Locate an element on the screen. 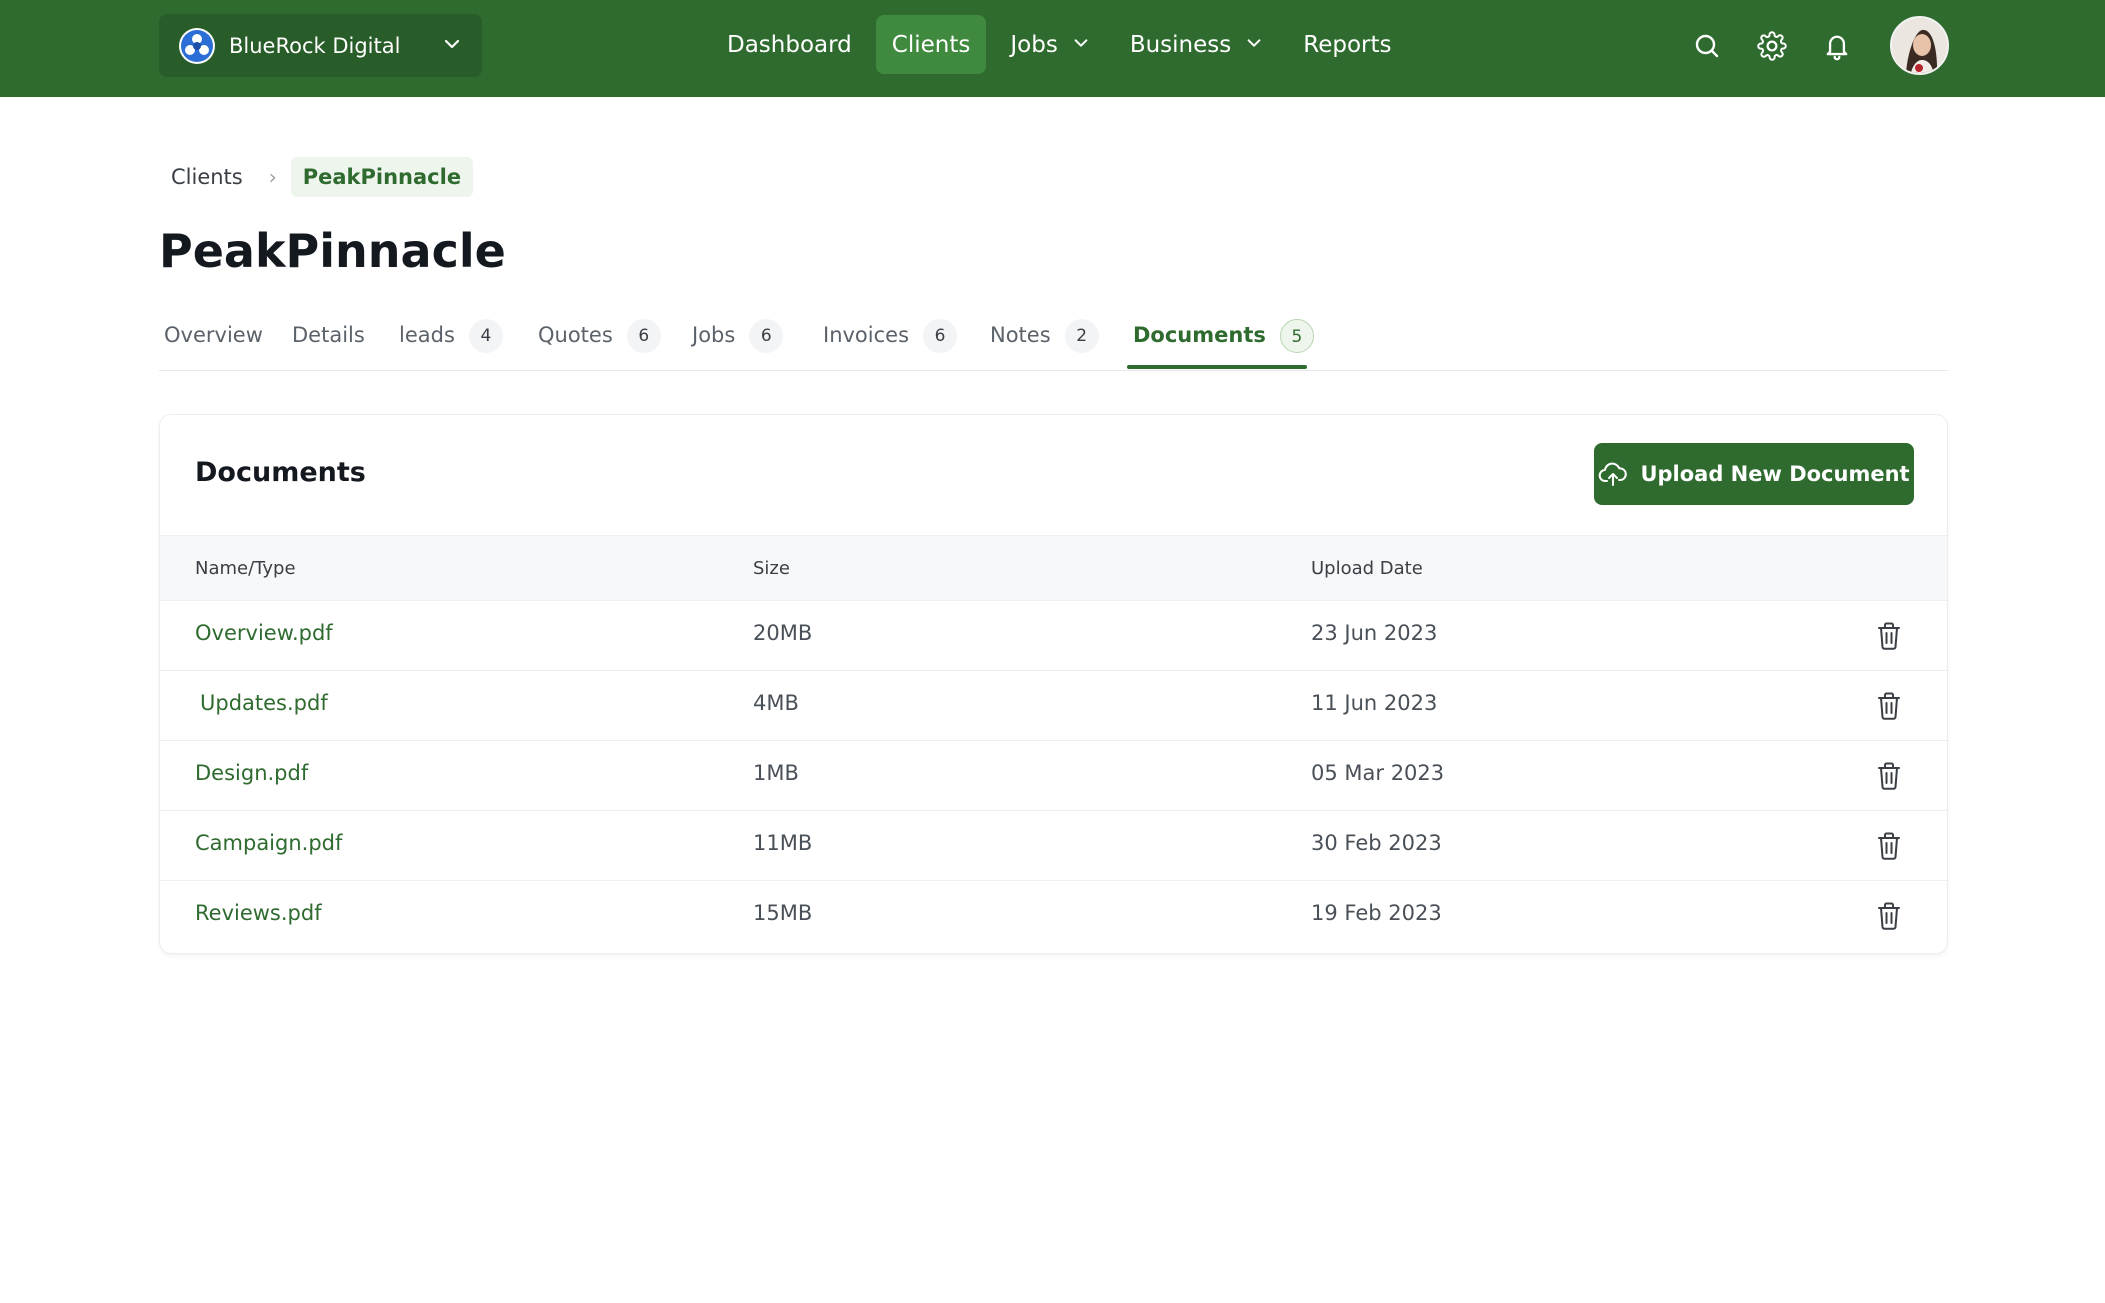  org-name: BlueRock Digital is located at coordinates (315, 45).